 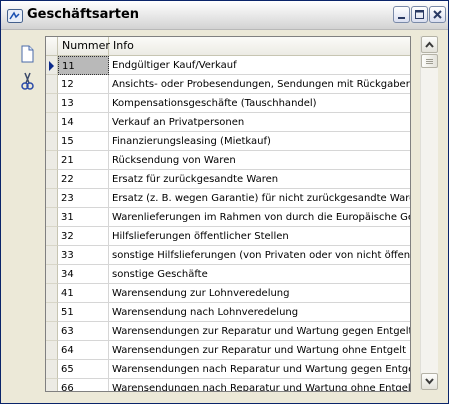 I want to click on vertical-scrollbar, so click(x=429, y=213).